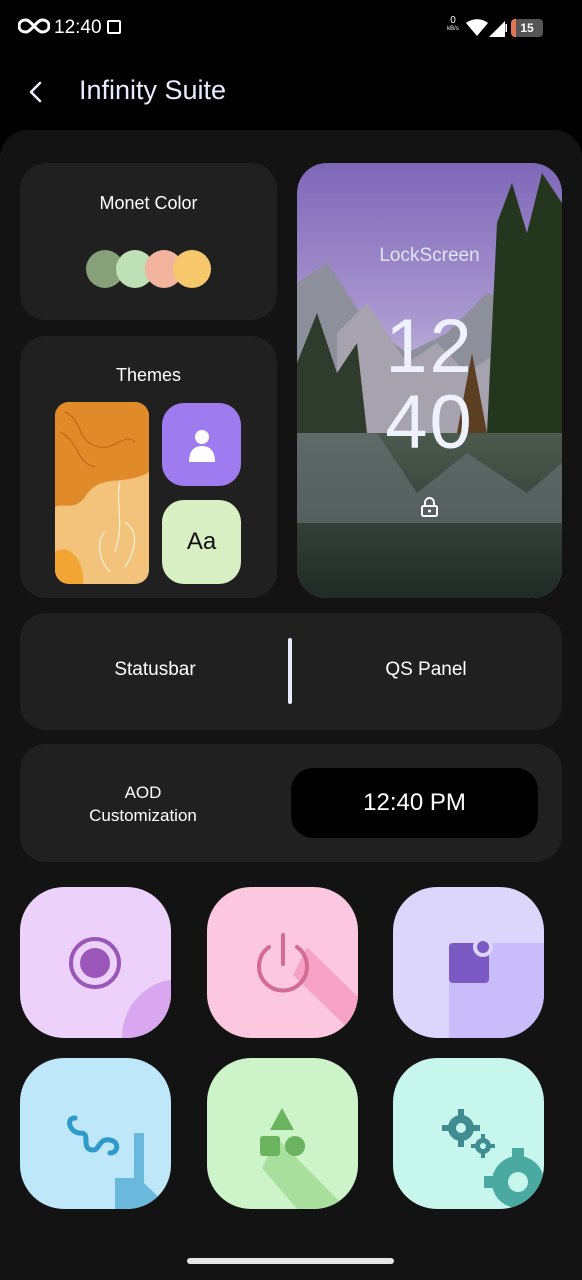  What do you see at coordinates (453, 20) in the screenshot?
I see `net-speed-value: 0` at bounding box center [453, 20].